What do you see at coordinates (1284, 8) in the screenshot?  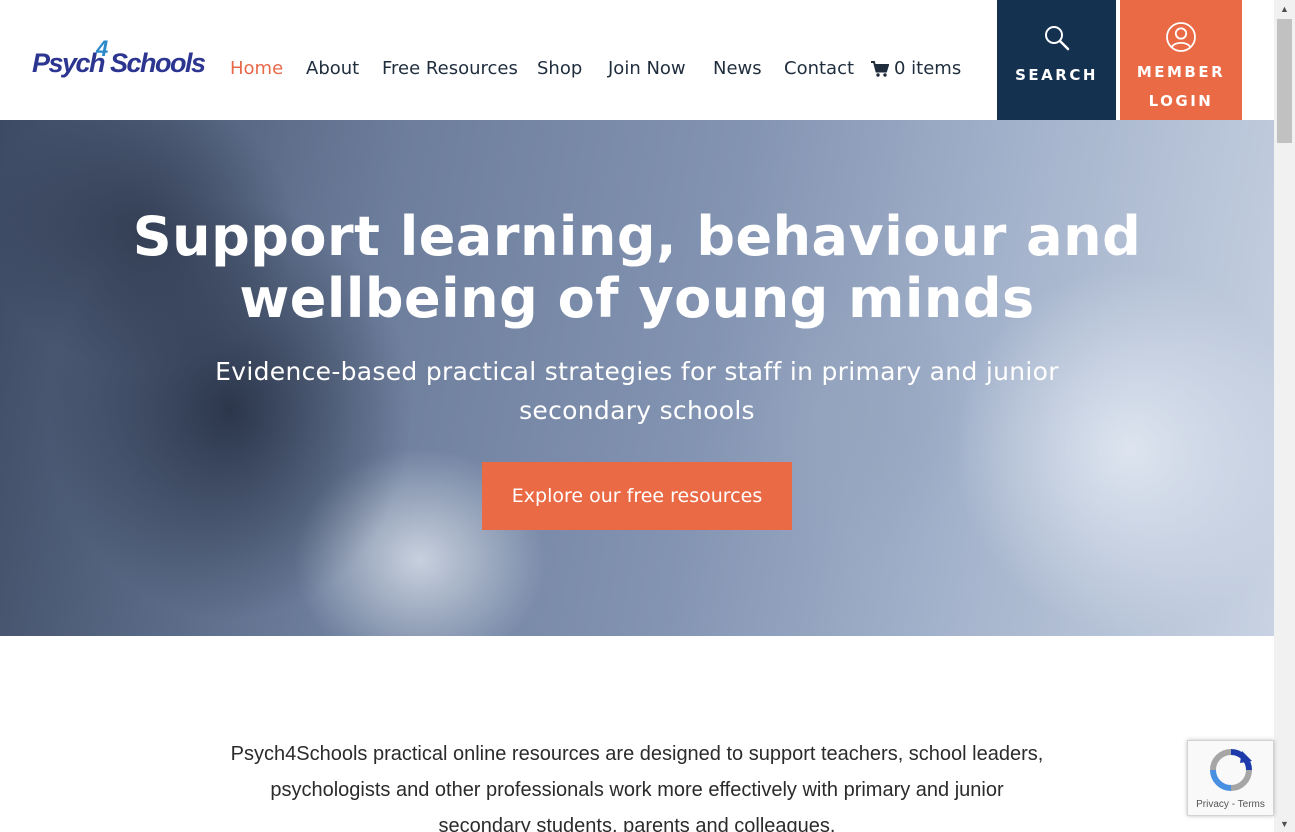 I see `scroll-up-arrow-icon: ▲` at bounding box center [1284, 8].